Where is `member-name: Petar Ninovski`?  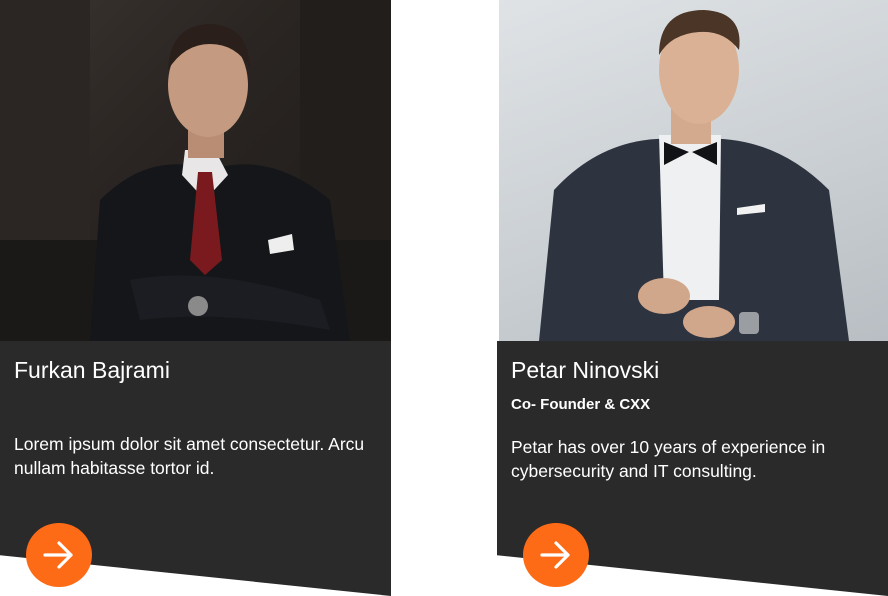
member-name: Petar Ninovski is located at coordinates (585, 370).